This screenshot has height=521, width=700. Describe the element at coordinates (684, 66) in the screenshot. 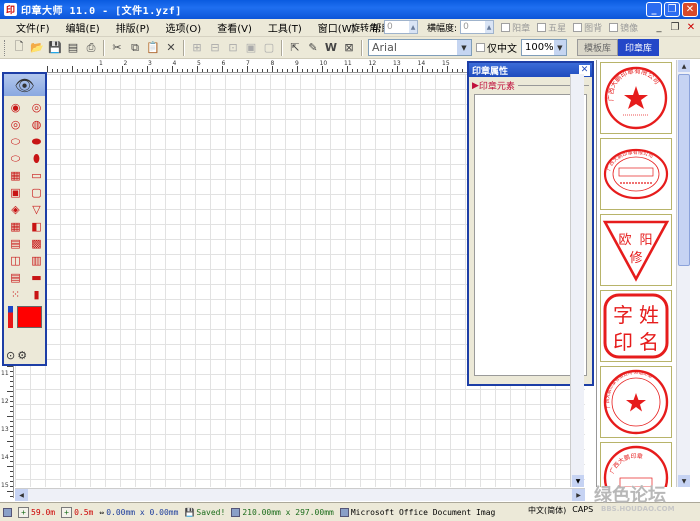

I see `scroll-up-icon: ▲` at that location.